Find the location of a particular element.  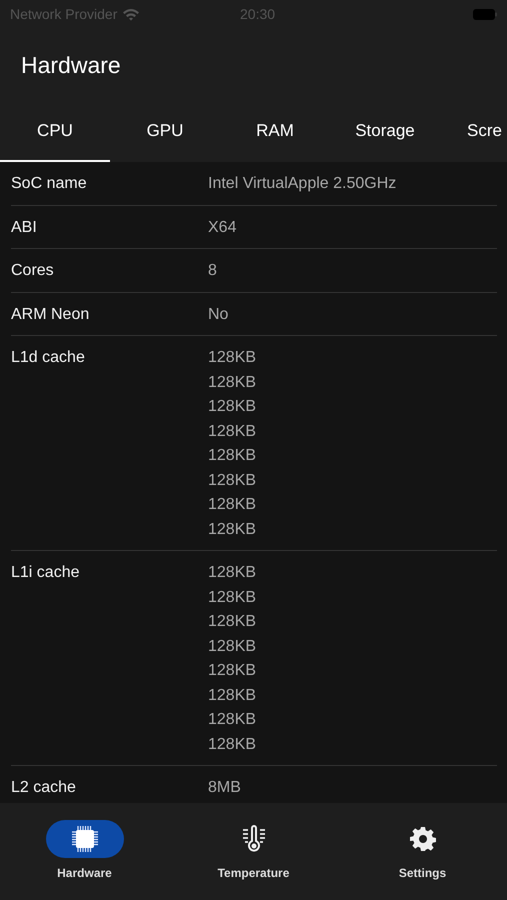

row-value: Intel VirtualApple 2.50GHz is located at coordinates (302, 184).